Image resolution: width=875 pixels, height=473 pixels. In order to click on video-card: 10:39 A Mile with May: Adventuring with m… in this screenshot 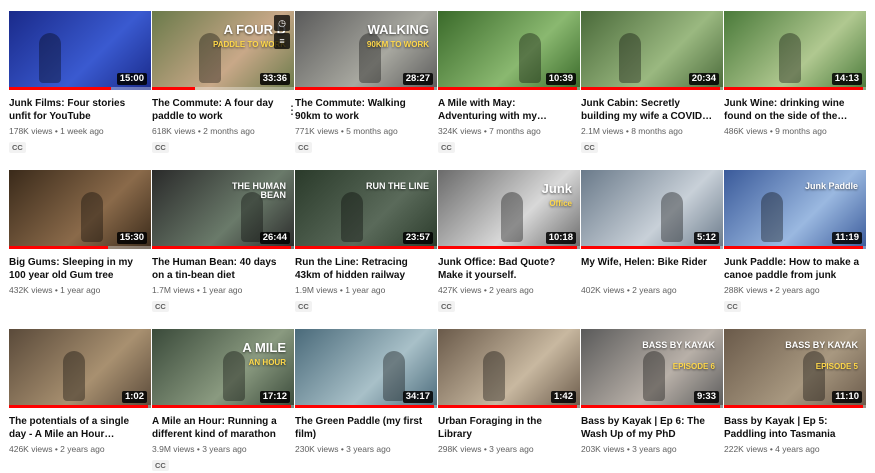, I will do `click(509, 83)`.